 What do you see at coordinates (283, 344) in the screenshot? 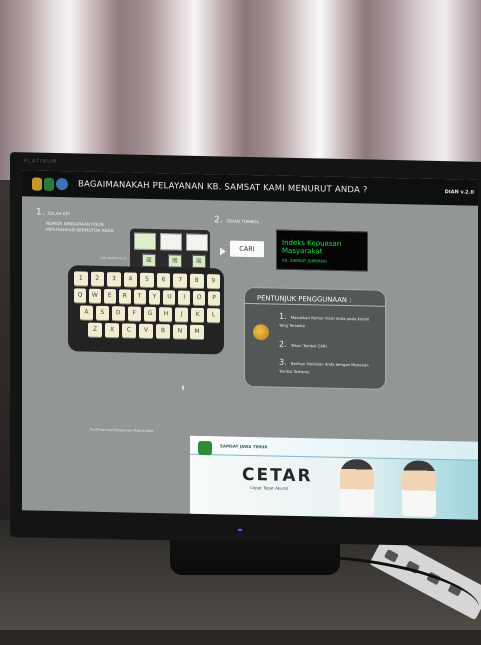
I see `guide-item-2-num: 2.` at bounding box center [283, 344].